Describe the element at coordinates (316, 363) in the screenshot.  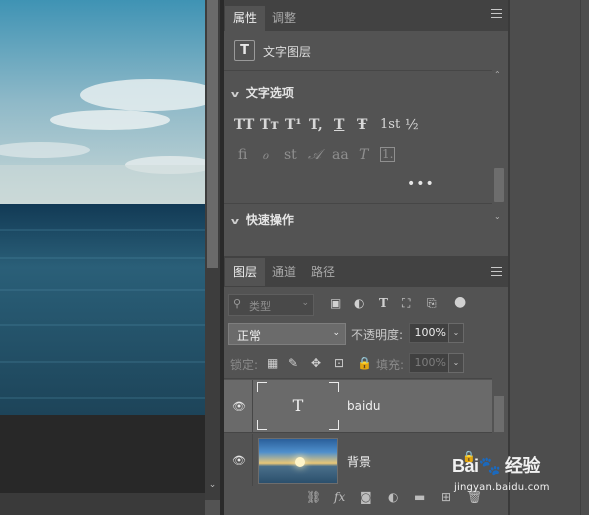
I see `lock-position-icon: ✥` at that location.